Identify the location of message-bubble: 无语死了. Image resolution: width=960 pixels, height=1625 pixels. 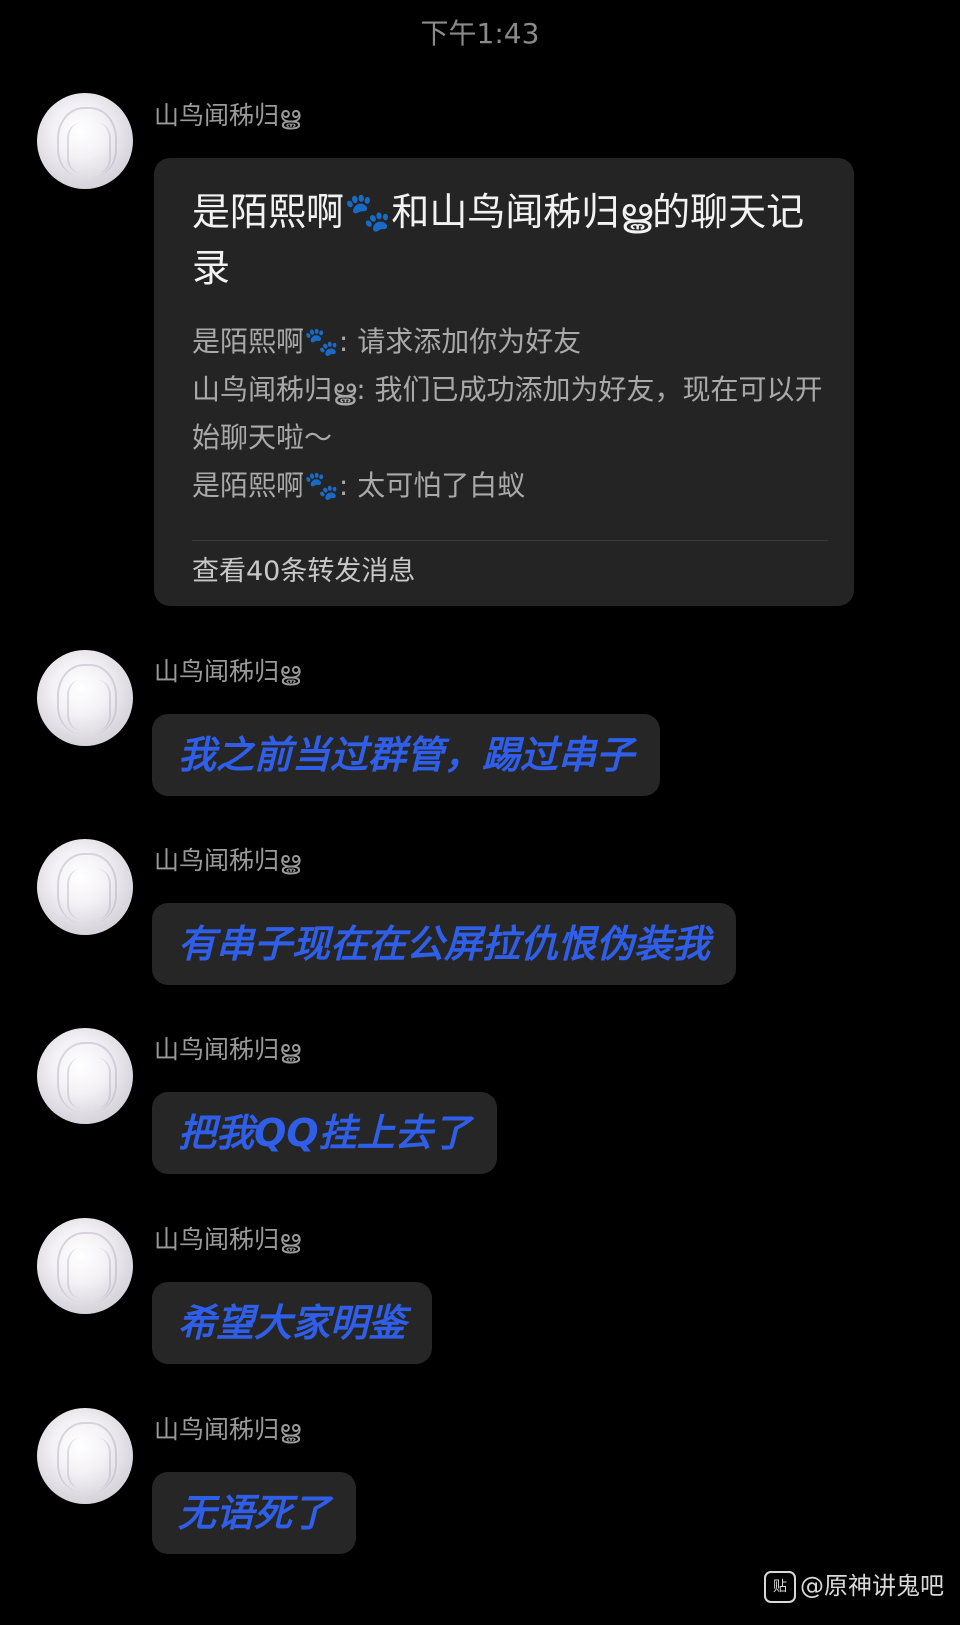
(254, 1513).